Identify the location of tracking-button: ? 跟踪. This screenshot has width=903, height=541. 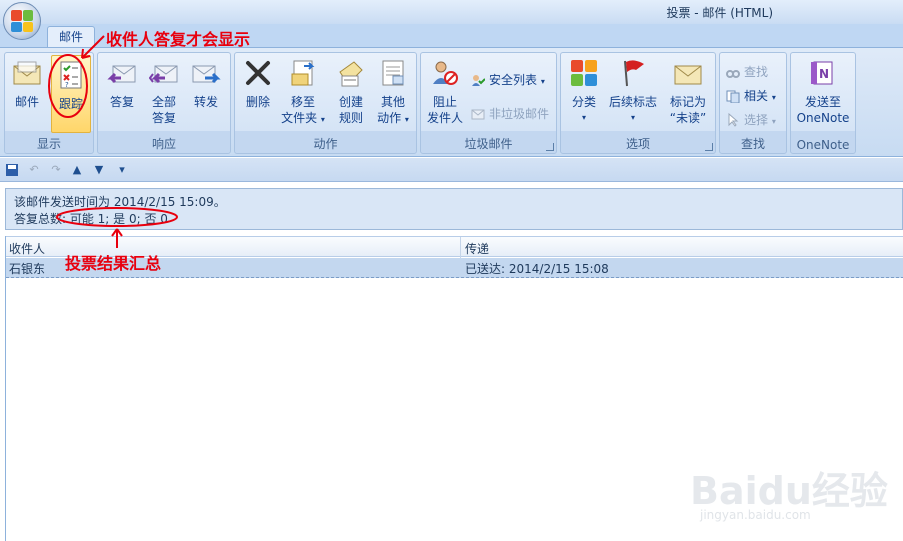
(71, 94).